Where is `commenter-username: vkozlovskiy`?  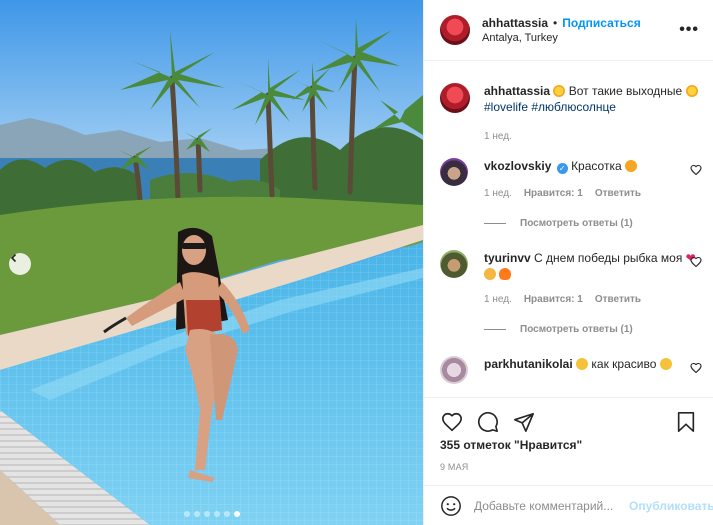
commenter-username: vkozlovskiy is located at coordinates (517, 166).